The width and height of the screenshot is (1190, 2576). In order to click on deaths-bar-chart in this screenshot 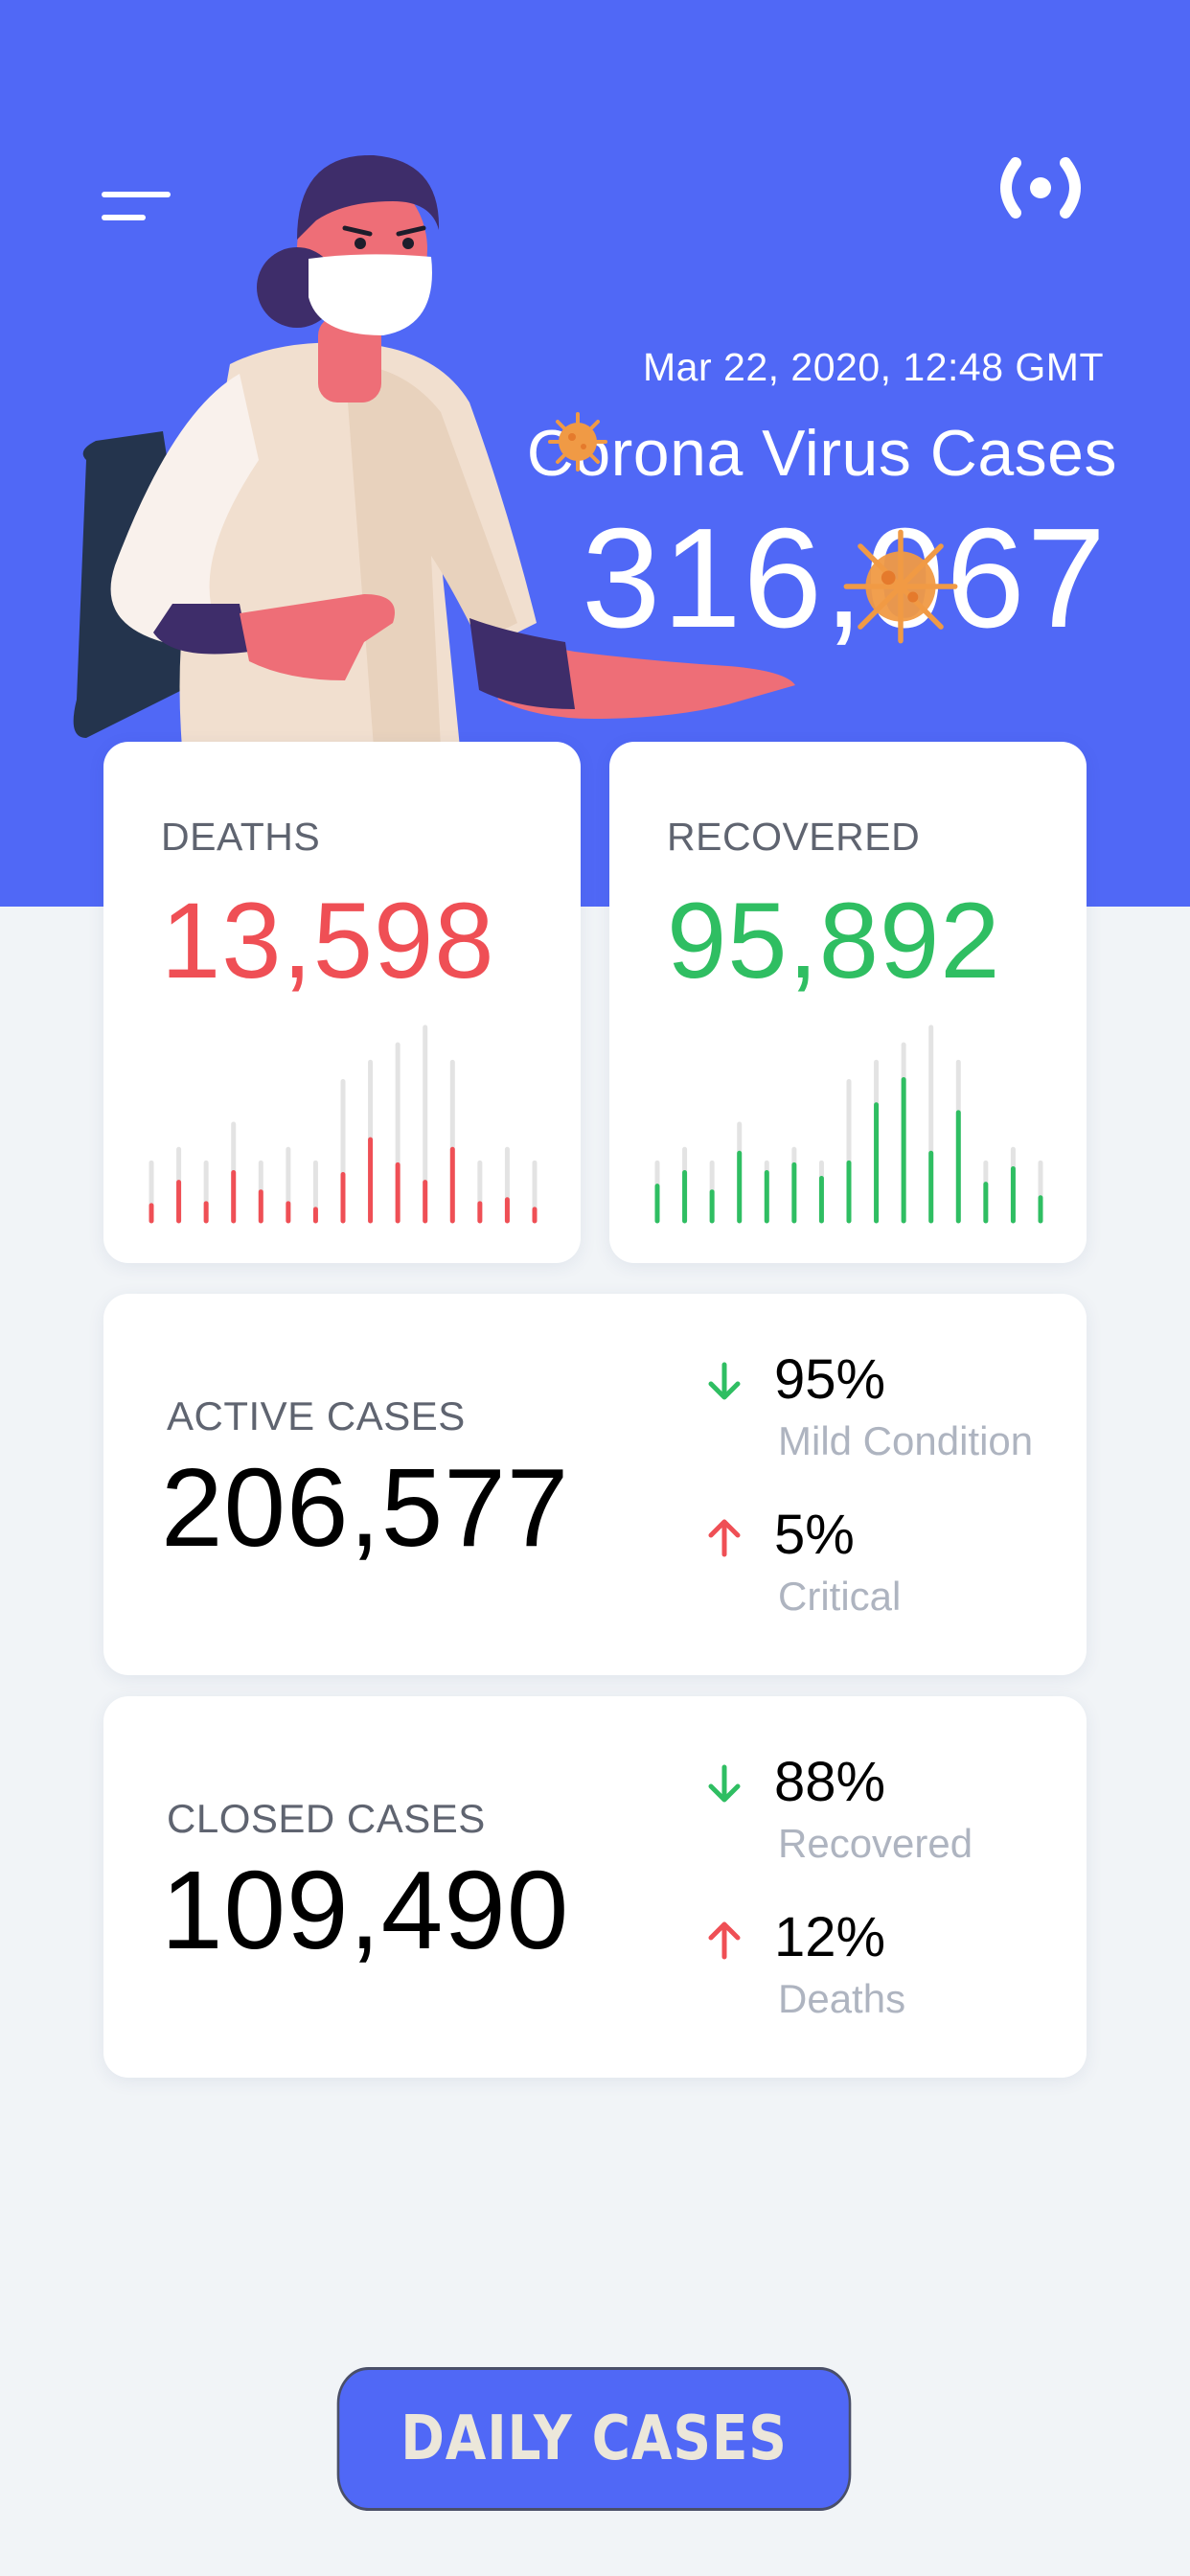, I will do `click(343, 1124)`.